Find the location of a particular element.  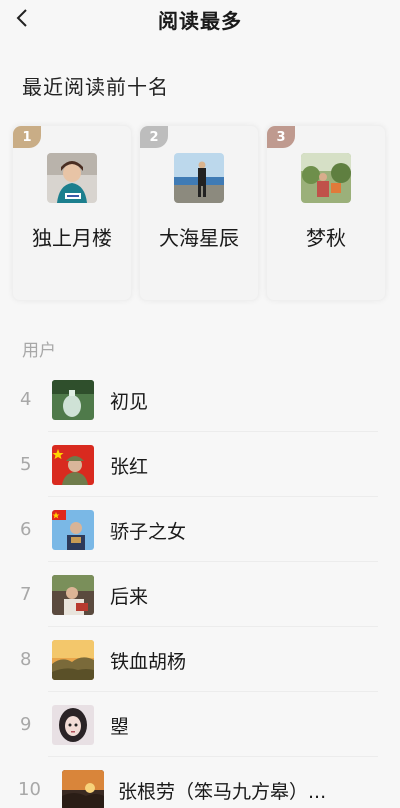

rank-number: 8 is located at coordinates (26, 659).